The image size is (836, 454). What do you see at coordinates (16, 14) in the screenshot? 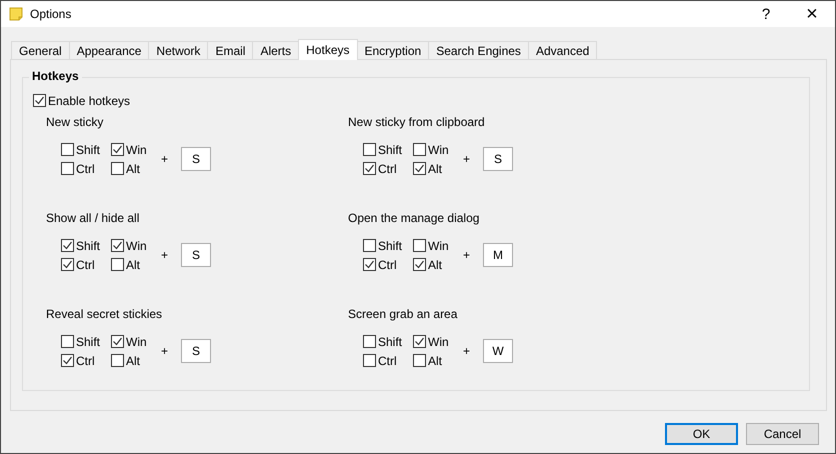
I see `sticky-note-icon` at bounding box center [16, 14].